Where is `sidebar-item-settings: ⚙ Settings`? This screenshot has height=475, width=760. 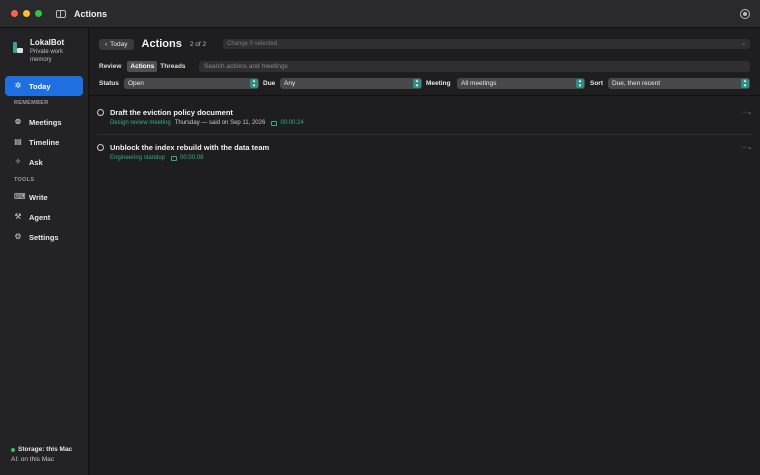 sidebar-item-settings: ⚙ Settings is located at coordinates (44, 237).